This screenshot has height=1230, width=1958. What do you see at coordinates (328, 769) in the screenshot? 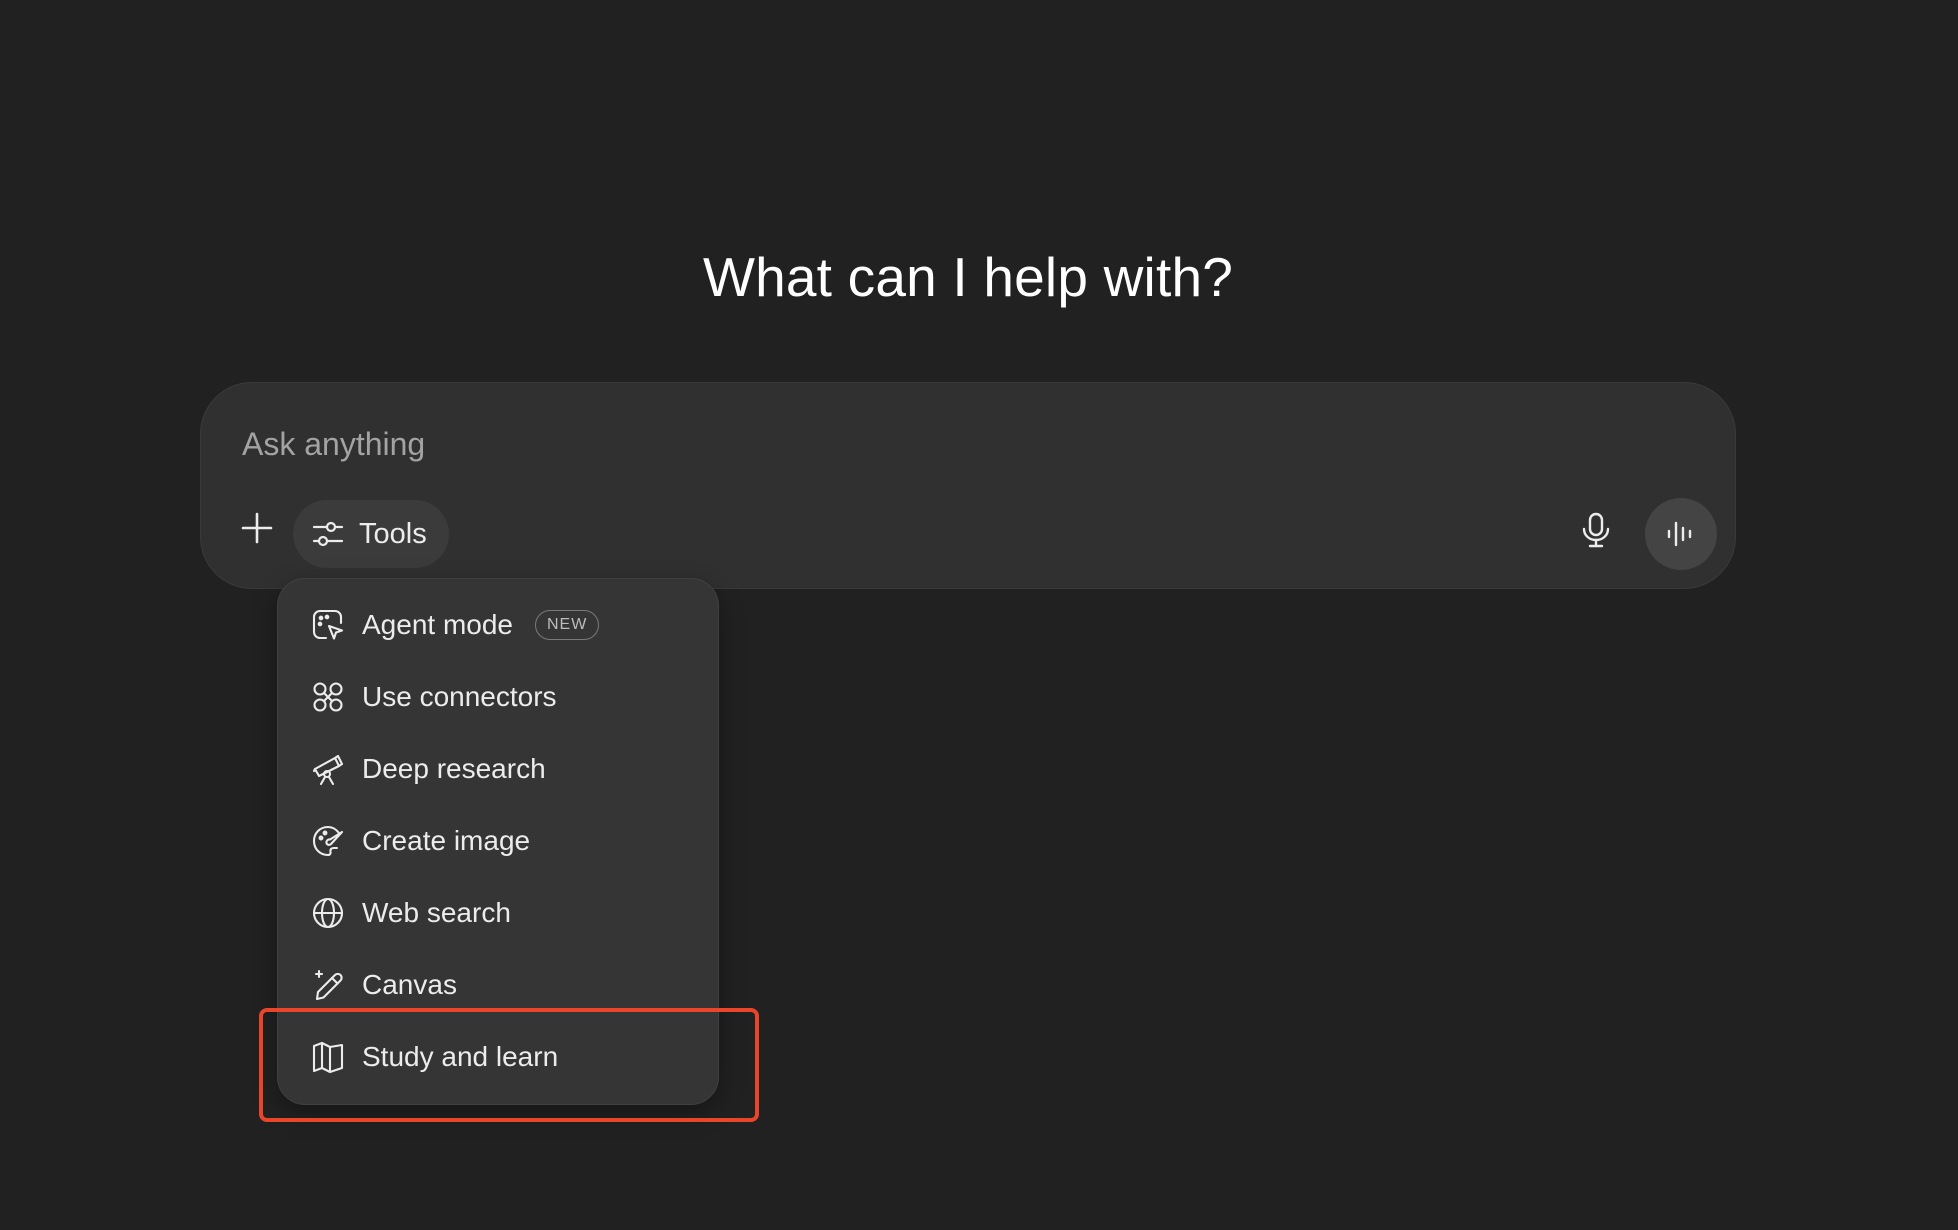
I see `telescope-icon` at bounding box center [328, 769].